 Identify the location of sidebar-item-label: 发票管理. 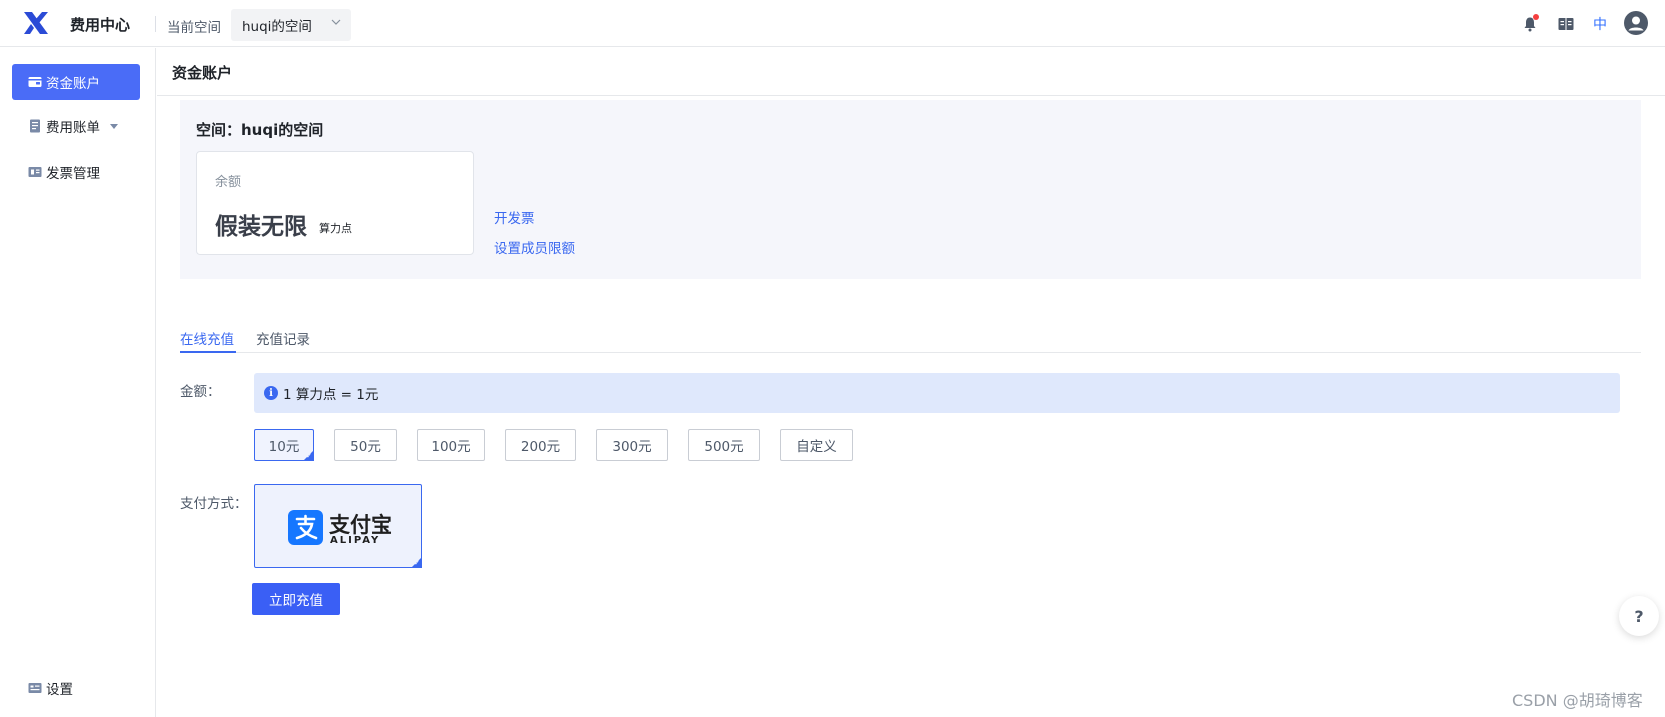
(73, 174).